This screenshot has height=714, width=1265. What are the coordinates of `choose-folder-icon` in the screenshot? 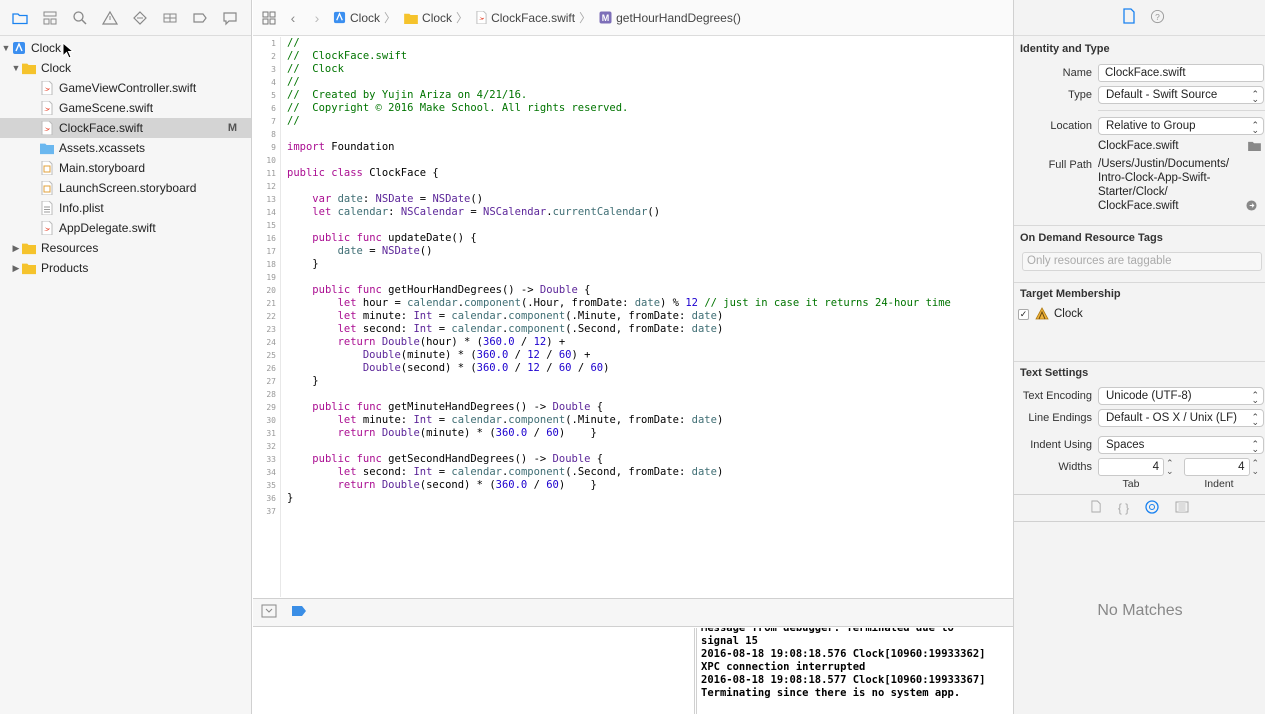 It's located at (1254, 147).